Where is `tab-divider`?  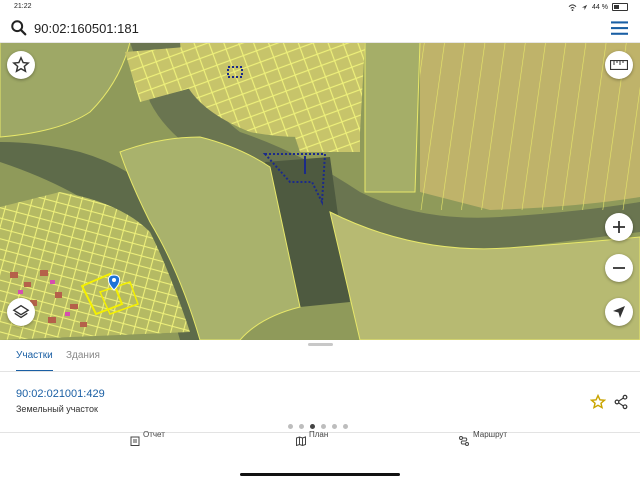
tab-divider is located at coordinates (320, 371).